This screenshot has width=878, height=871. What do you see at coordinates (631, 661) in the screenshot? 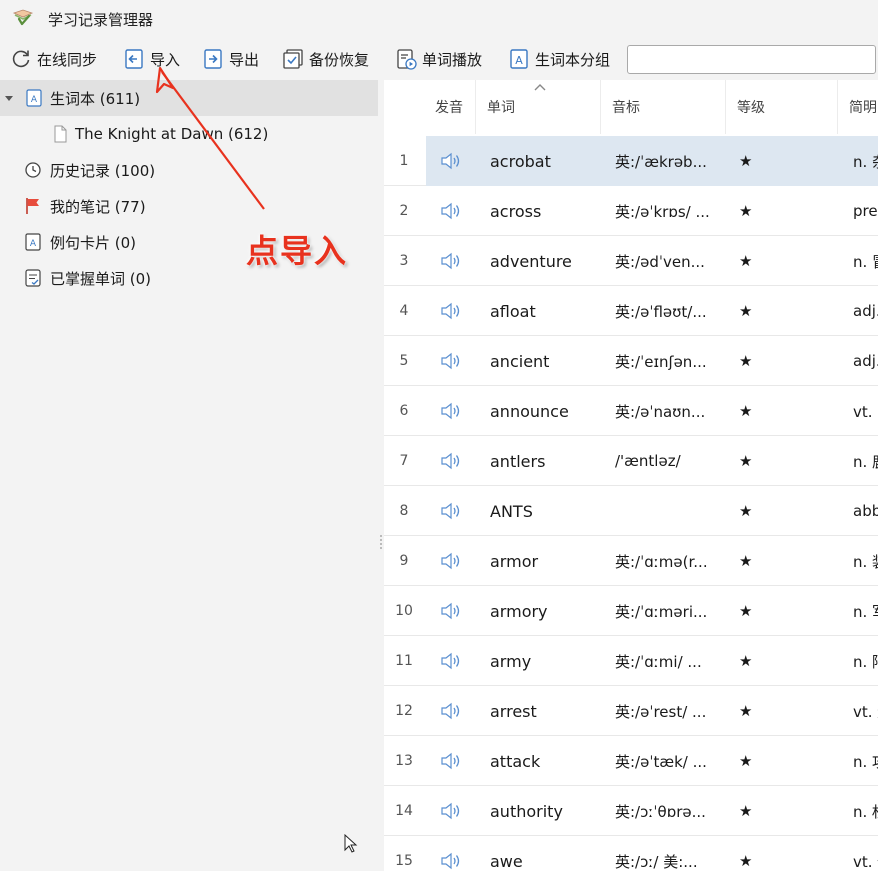
I see `table-row: 11 army 英:/ˈɑːmi/ ... ★ n. 陆` at bounding box center [631, 661].